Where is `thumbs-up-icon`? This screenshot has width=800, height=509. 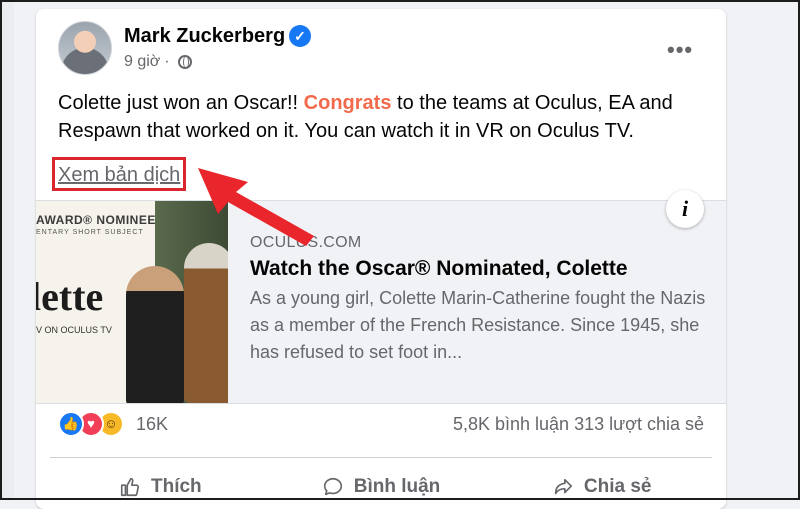 thumbs-up-icon is located at coordinates (130, 487).